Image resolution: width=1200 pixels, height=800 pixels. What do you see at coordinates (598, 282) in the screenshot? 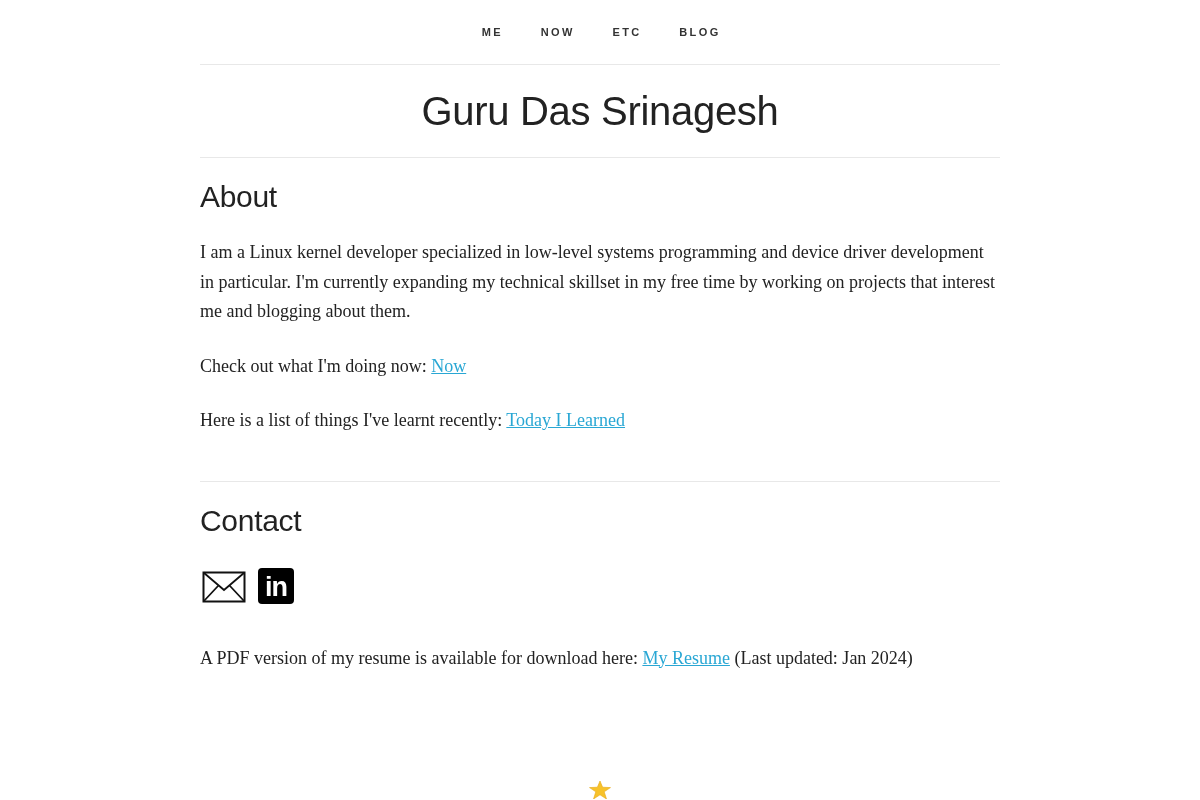
I see `paragraph: I am a Linux kernel developer specialized in low-level systems programming and device driver development in particular. I'm currently expanding my technical skillset in my free time by working on projects that interest me and blogging about them.` at bounding box center [598, 282].